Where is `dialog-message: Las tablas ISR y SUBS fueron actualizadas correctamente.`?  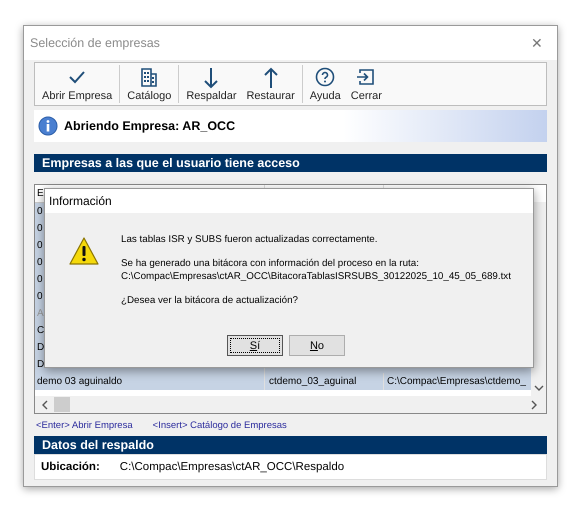
dialog-message: Las tablas ISR y SUBS fueron actualizadas correctamente. is located at coordinates (249, 239).